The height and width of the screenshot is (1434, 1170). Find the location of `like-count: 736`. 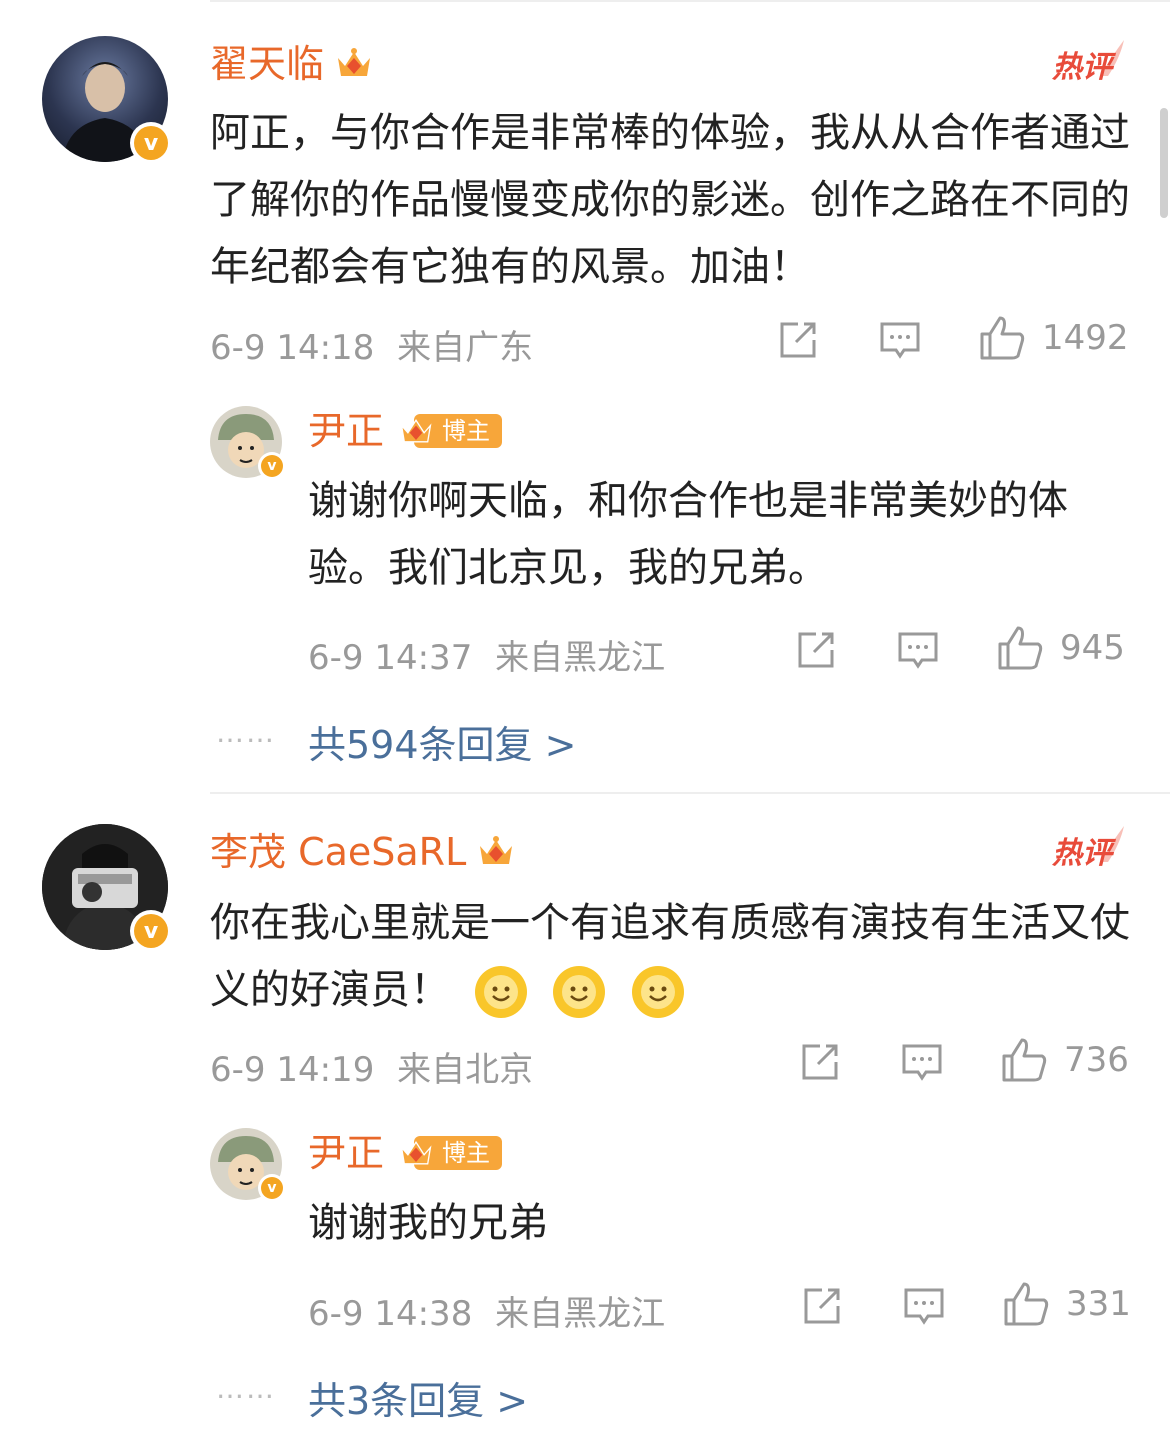

like-count: 736 is located at coordinates (1096, 1060).